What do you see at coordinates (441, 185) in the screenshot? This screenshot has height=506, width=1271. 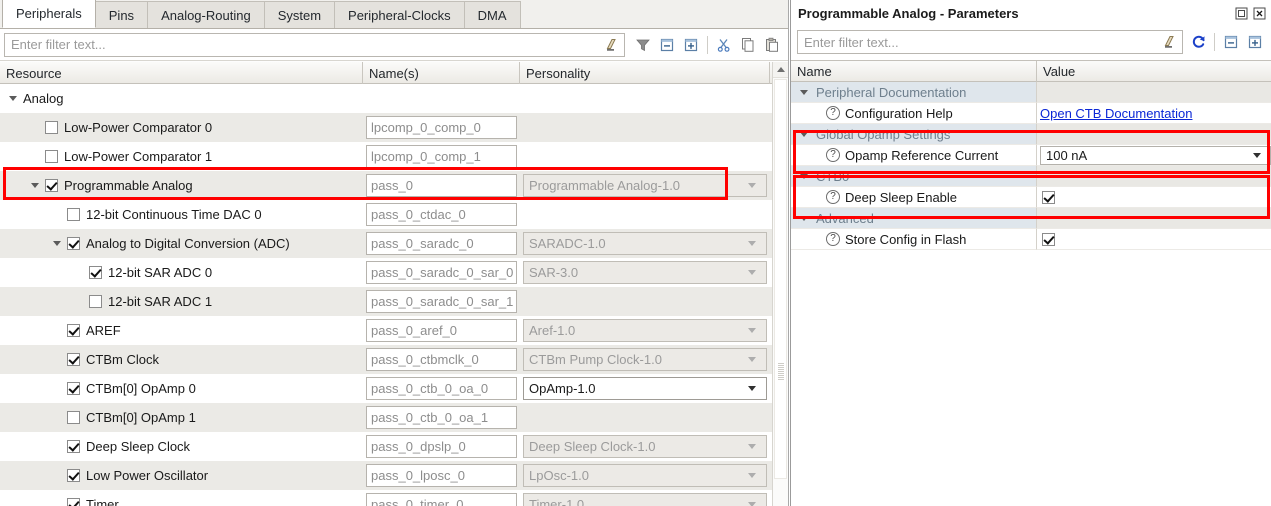 I see `name-cell: pass_0` at bounding box center [441, 185].